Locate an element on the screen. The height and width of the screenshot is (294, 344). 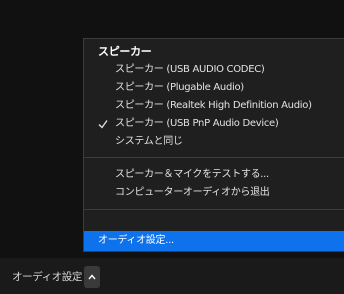
chevron-up-icon is located at coordinates (92, 277).